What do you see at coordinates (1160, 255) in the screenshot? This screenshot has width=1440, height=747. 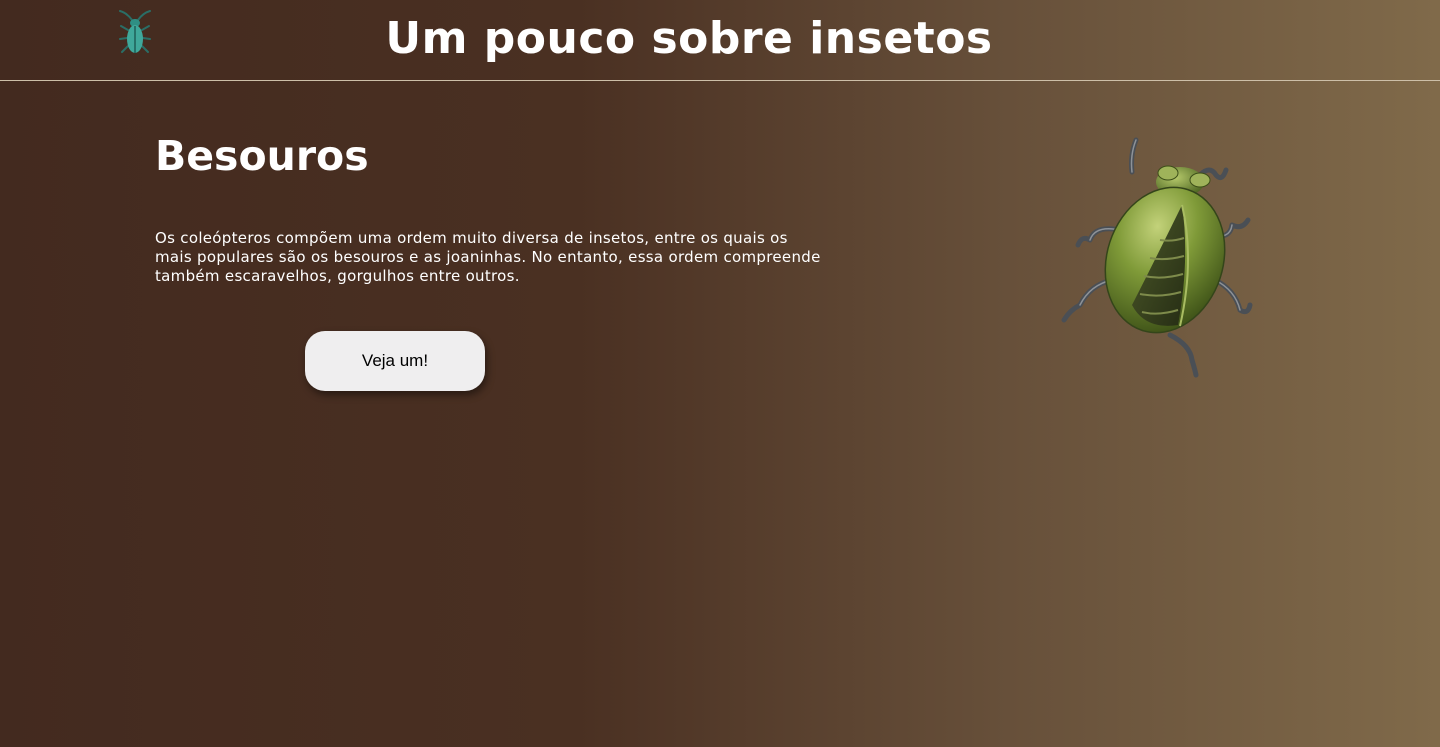 I see `green-beetle-illustration` at bounding box center [1160, 255].